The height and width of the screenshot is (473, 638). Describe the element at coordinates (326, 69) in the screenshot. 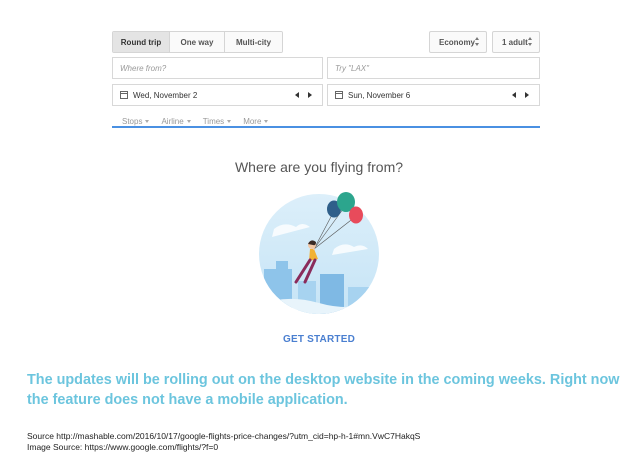

I see `route-row: Where from? Try "LAX"` at that location.